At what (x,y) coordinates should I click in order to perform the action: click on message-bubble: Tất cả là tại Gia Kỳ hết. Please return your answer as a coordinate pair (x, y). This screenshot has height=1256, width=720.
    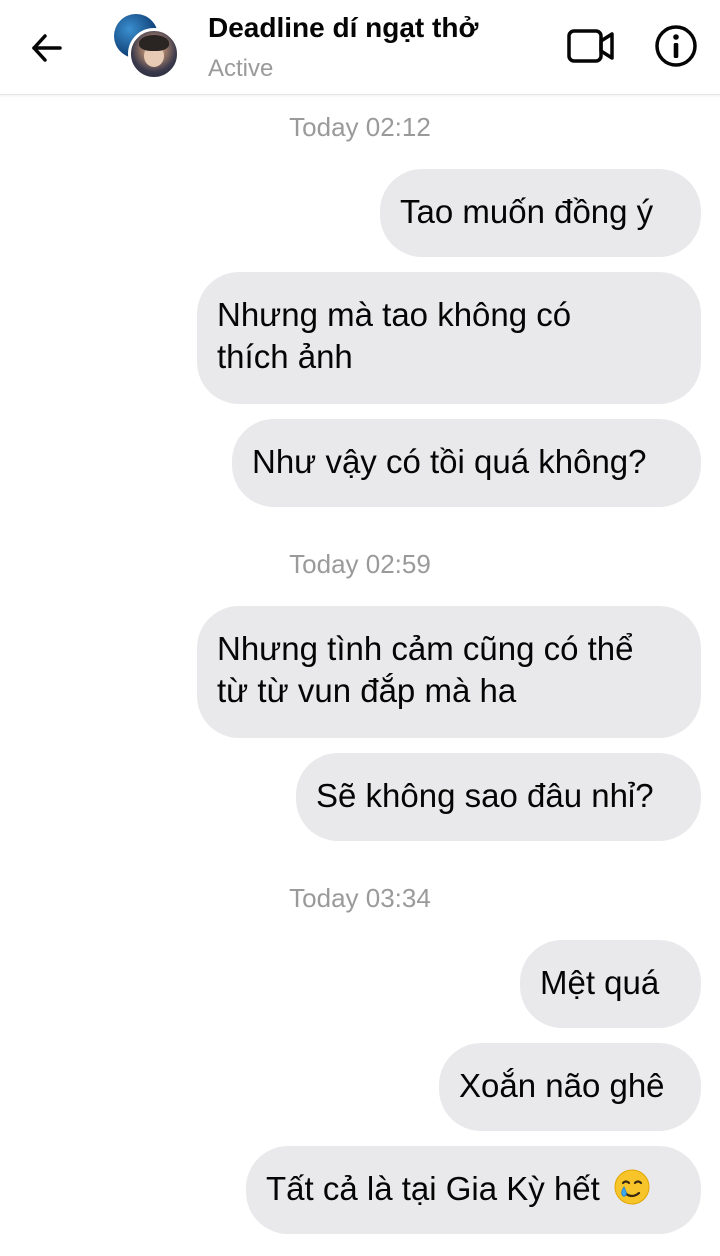
    Looking at the image, I should click on (473, 1190).